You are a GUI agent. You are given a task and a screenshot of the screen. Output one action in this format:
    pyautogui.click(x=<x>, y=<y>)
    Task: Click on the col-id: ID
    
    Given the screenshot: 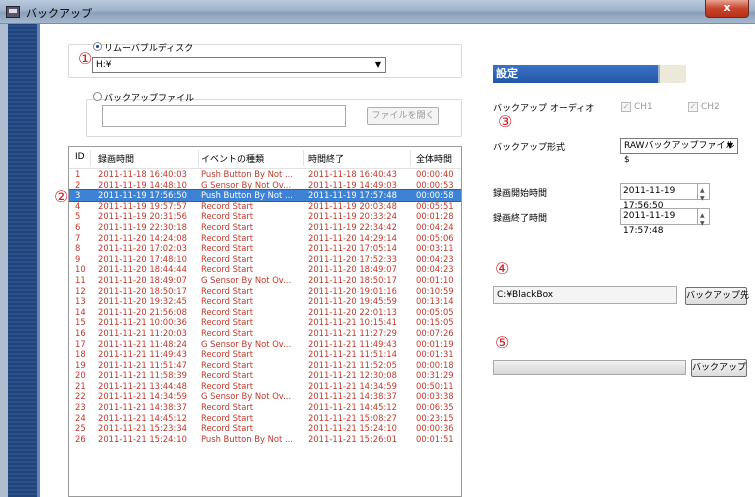 What is the action you would take?
    pyautogui.click(x=80, y=157)
    